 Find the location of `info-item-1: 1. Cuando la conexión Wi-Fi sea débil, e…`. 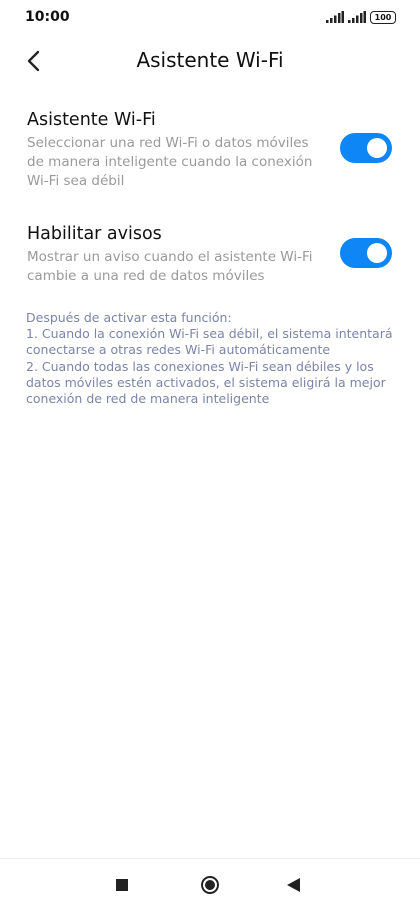

info-item-1: 1. Cuando la conexión Wi-Fi sea débil, e… is located at coordinates (209, 342).